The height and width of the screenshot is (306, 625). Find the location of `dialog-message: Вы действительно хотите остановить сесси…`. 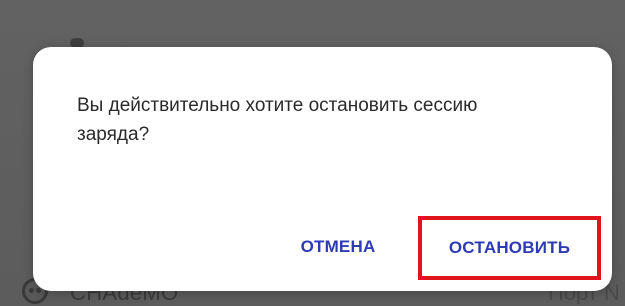

dialog-message: Вы действительно хотите остановить сесси… is located at coordinates (277, 120).